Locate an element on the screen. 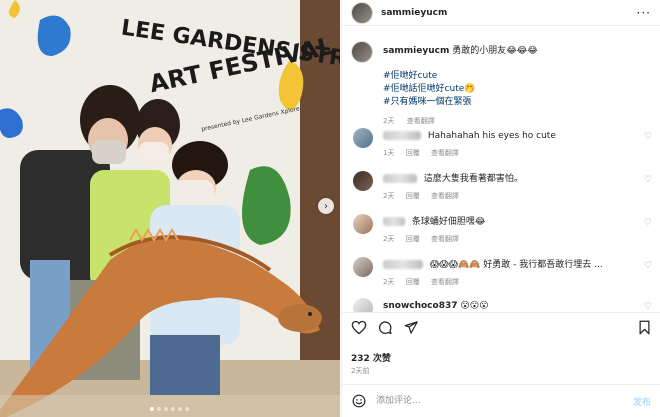  post-header: sammieyucm ··· is located at coordinates (501, 13).